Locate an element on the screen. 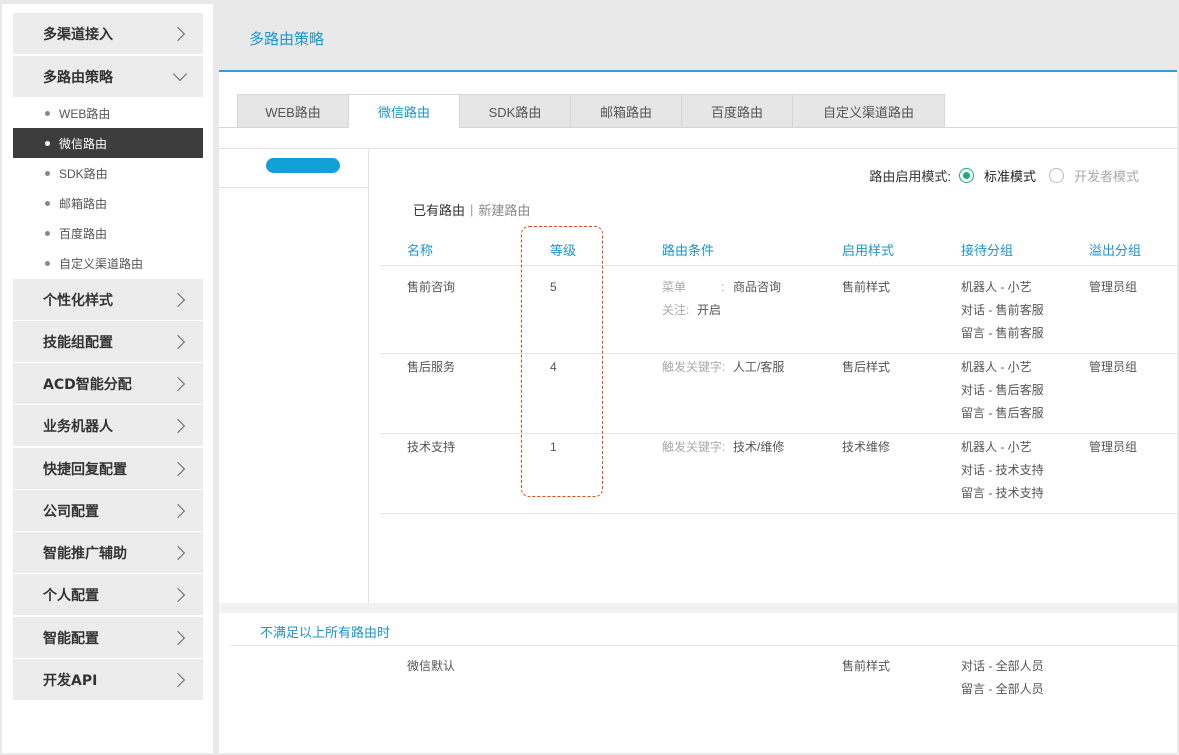 This screenshot has height=755, width=1179. nav-group-quick-reply: 快捷回复配置 is located at coordinates (108, 468).